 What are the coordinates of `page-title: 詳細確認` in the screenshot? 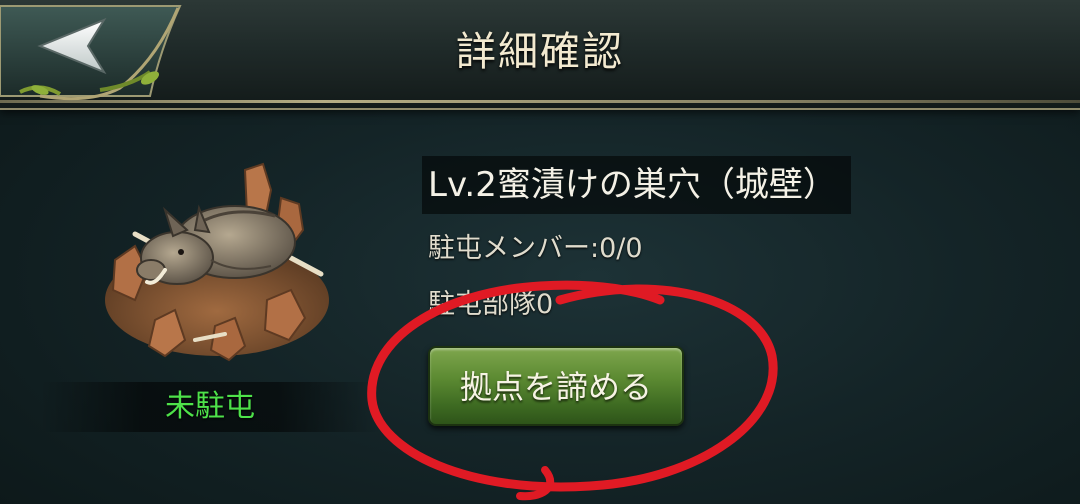 It's located at (540, 52).